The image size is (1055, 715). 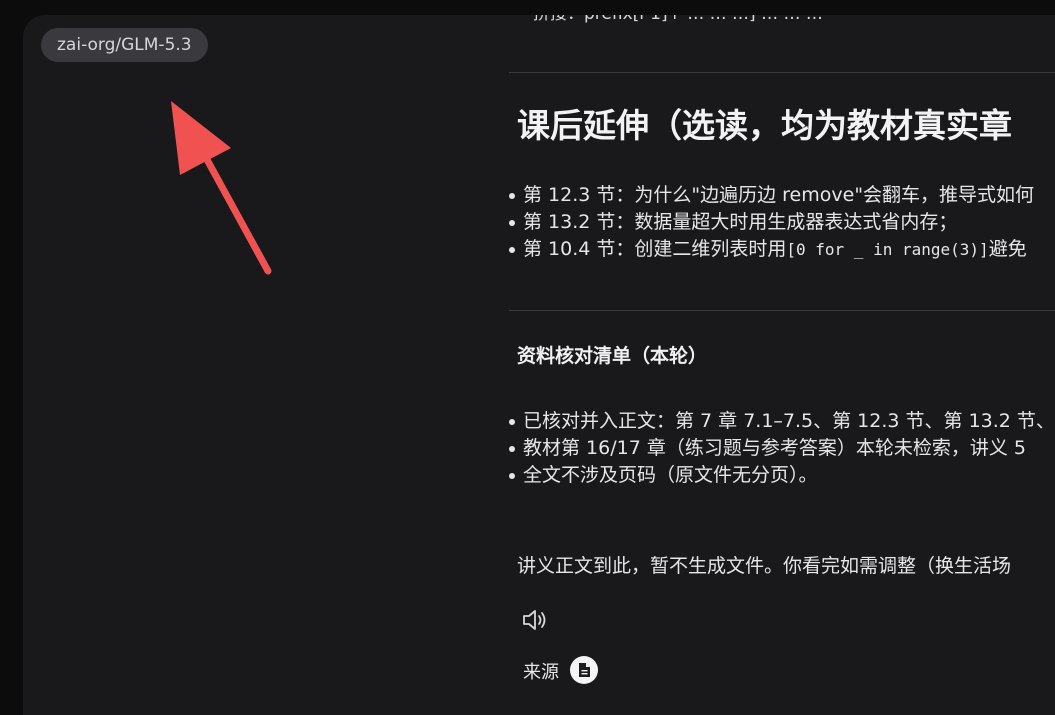 I want to click on model-name-badge: zai-org/GLM-5.3, so click(x=124, y=45).